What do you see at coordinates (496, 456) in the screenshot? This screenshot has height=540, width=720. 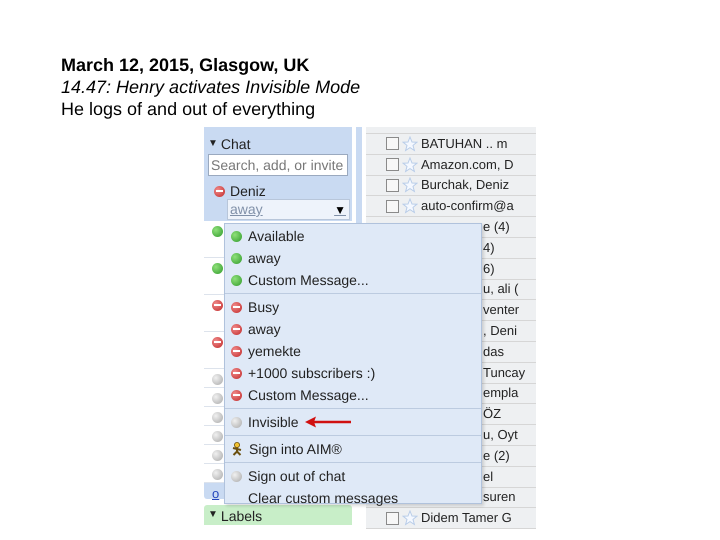 I see `sender-name: e (2)` at bounding box center [496, 456].